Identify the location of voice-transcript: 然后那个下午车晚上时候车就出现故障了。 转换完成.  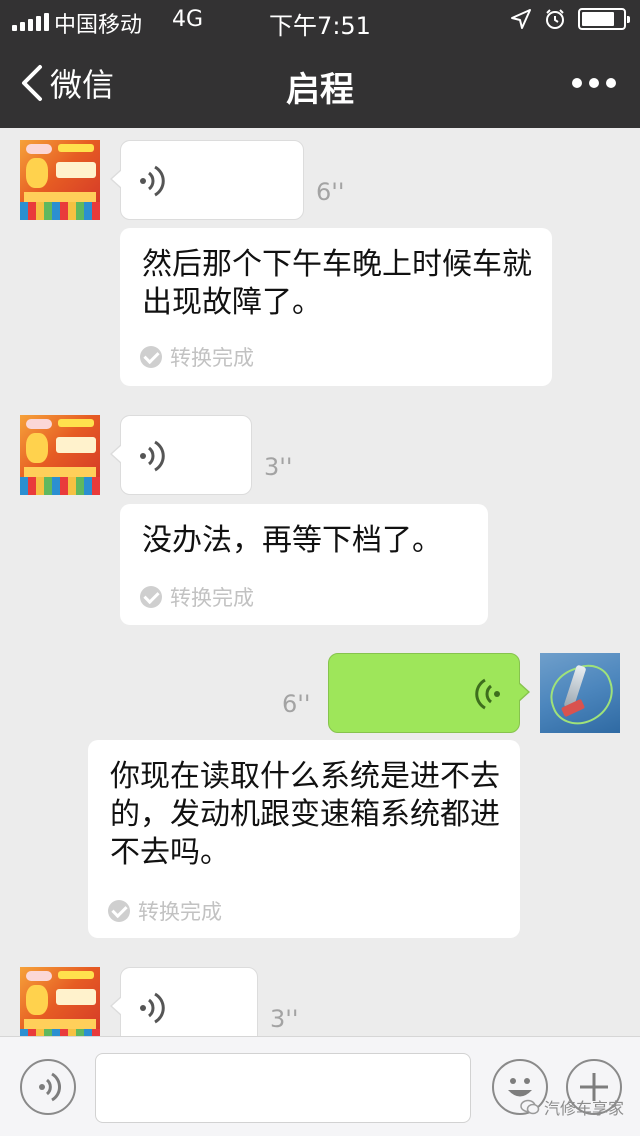
(336, 307).